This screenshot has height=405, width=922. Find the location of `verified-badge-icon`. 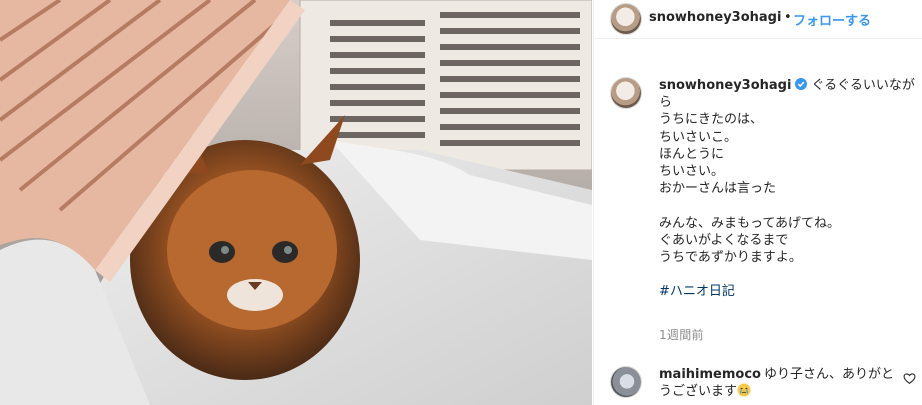

verified-badge-icon is located at coordinates (801, 84).